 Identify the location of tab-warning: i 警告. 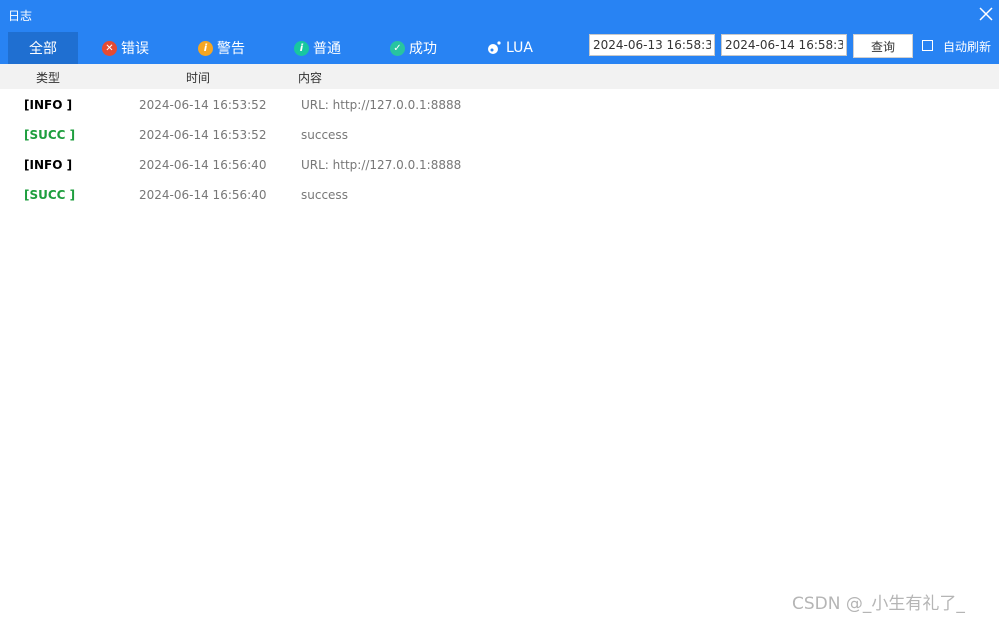
(221, 48).